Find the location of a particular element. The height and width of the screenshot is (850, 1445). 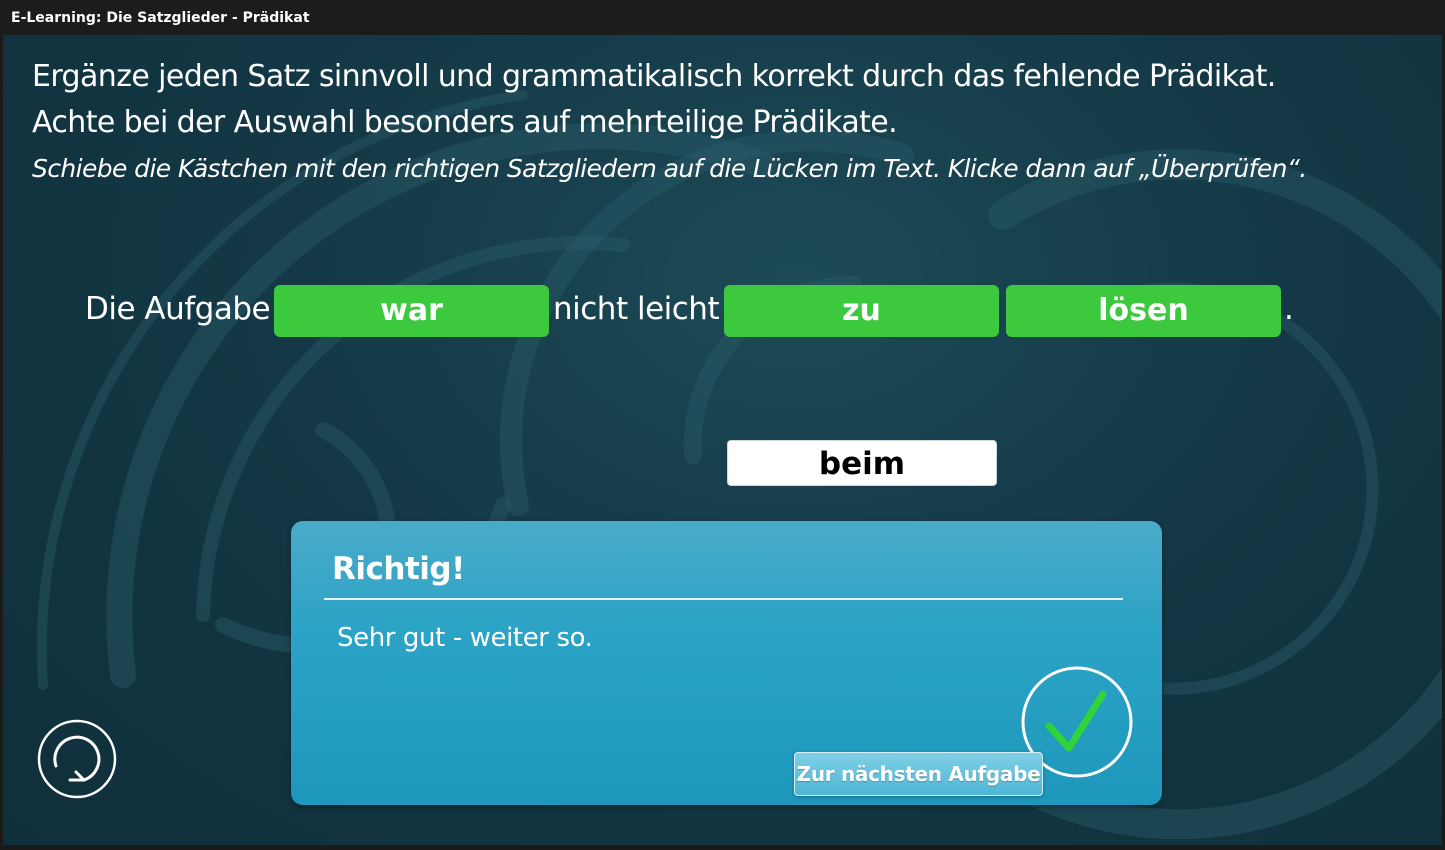

window-titlebar: E-Learning: Die Satzglieder - Prädikat is located at coordinates (722, 17).